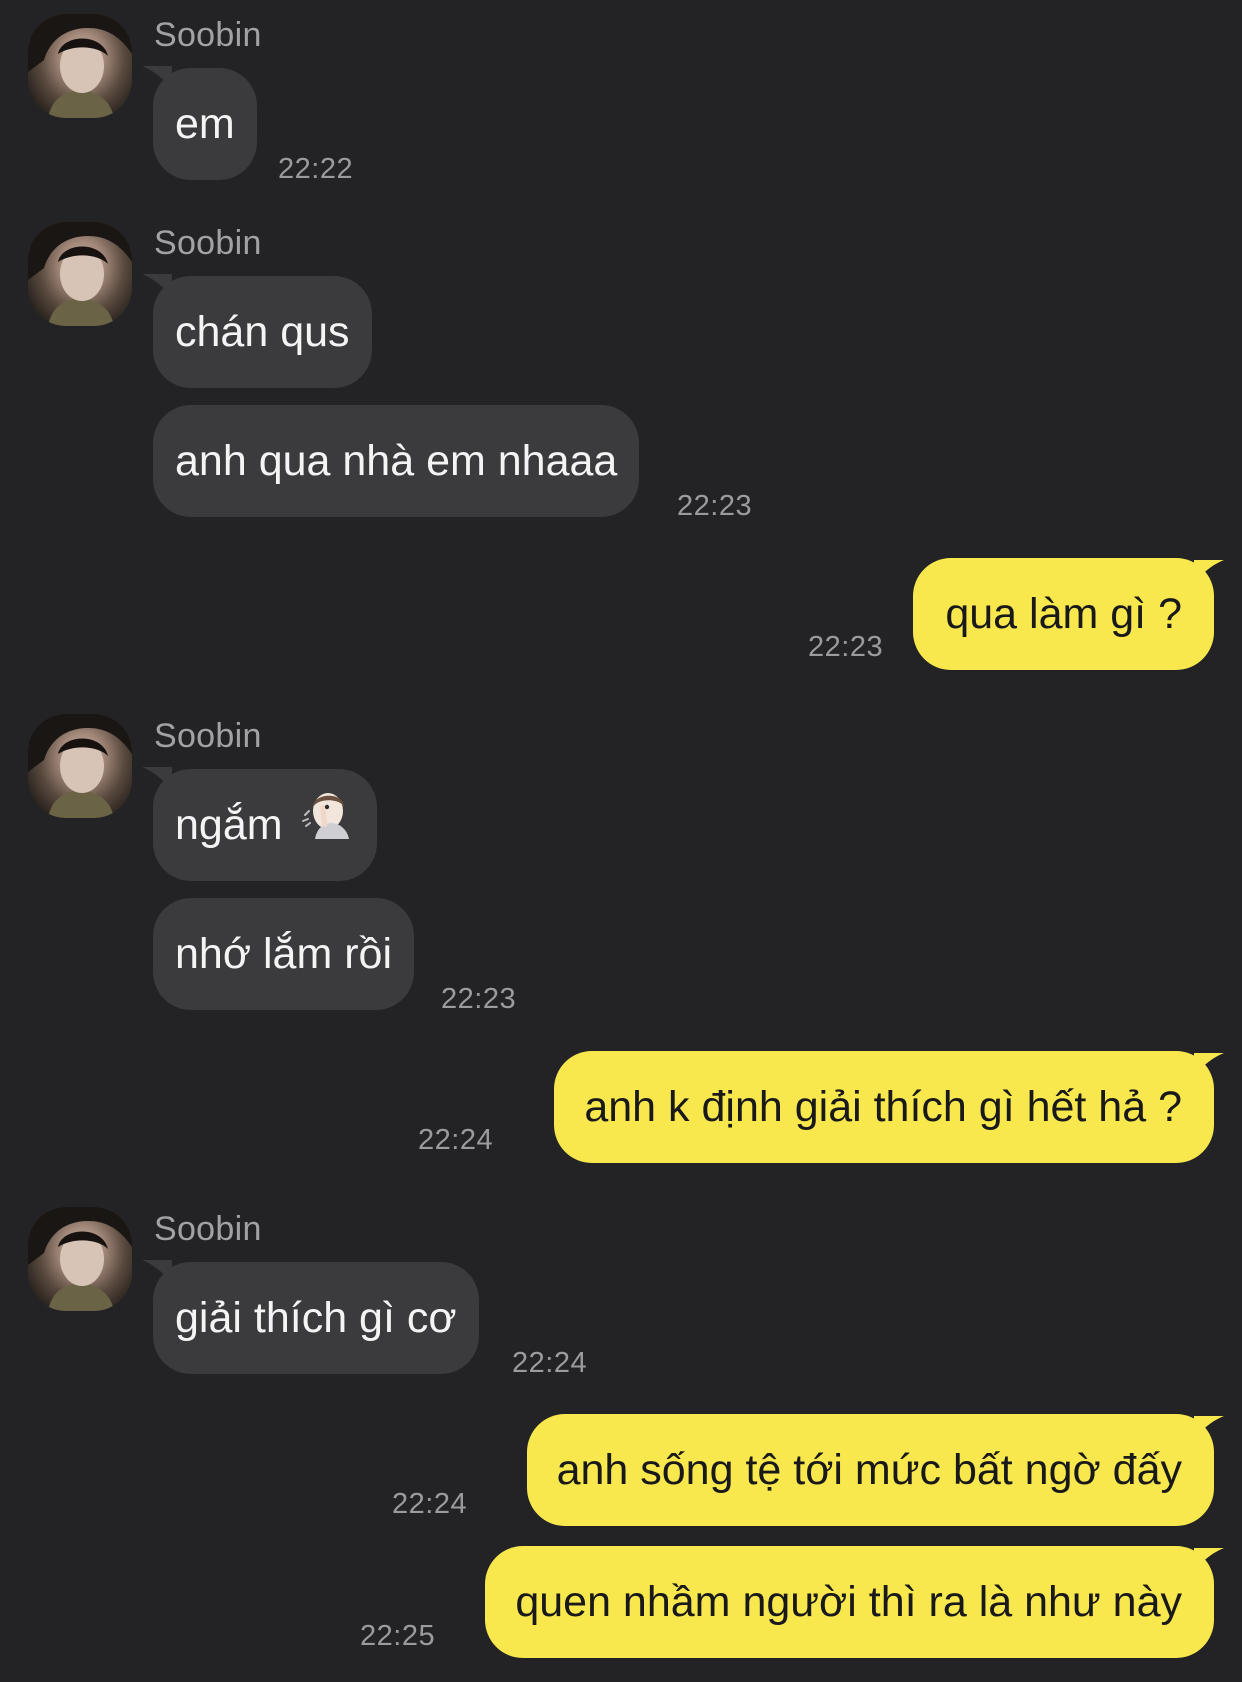 The height and width of the screenshot is (1682, 1242). What do you see at coordinates (316, 1318) in the screenshot?
I see `message-bubble: giải thích gì cơ` at bounding box center [316, 1318].